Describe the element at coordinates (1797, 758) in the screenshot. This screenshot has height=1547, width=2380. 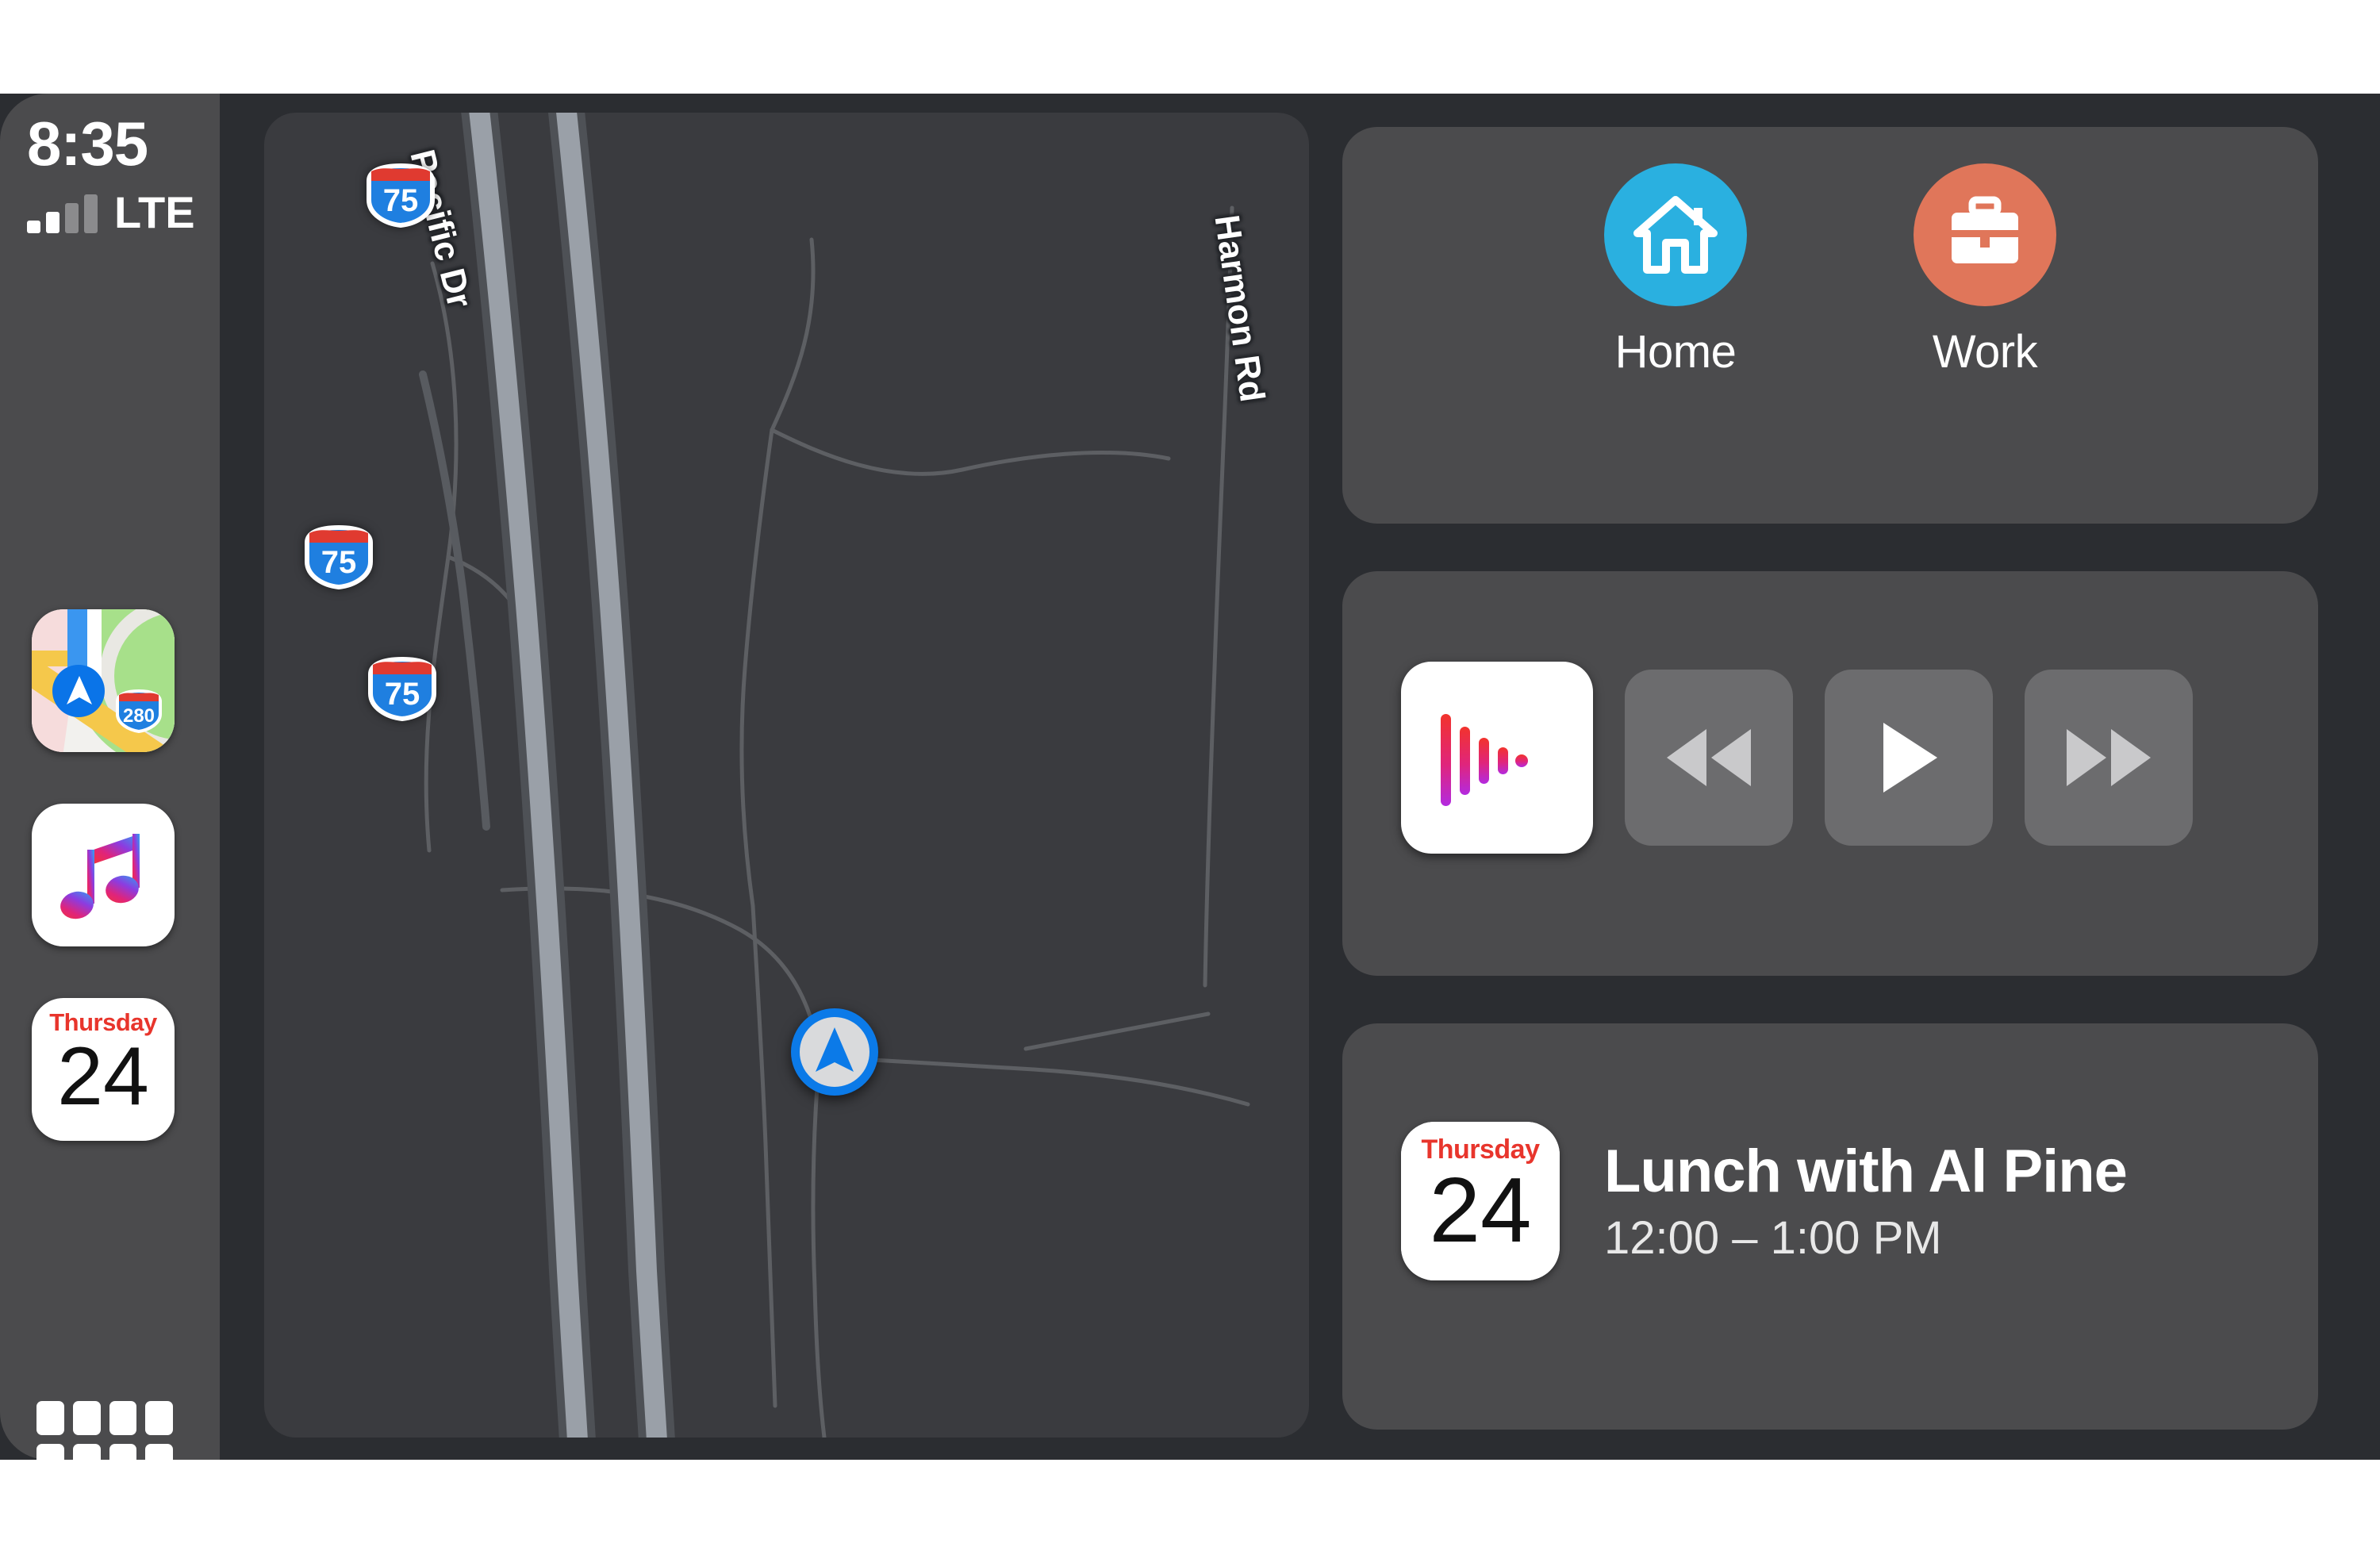
I see `media-controls-row` at that location.